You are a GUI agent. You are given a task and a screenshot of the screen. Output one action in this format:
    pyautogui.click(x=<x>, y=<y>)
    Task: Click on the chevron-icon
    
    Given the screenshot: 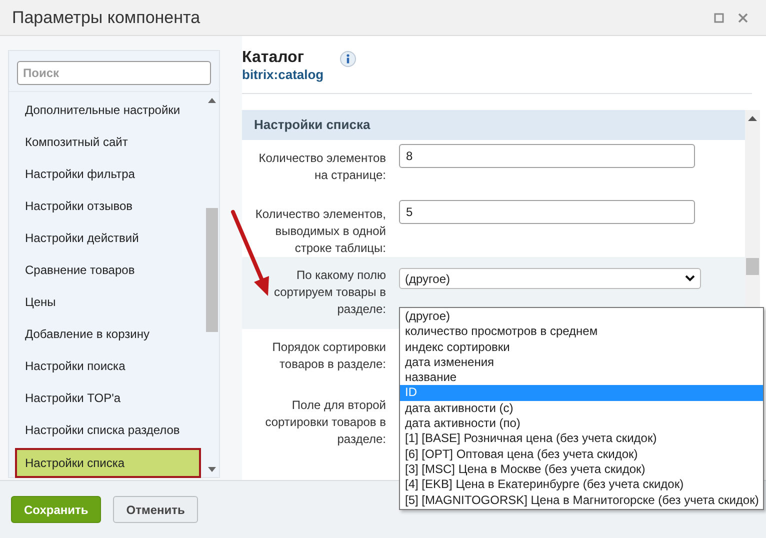 What is the action you would take?
    pyautogui.click(x=690, y=278)
    